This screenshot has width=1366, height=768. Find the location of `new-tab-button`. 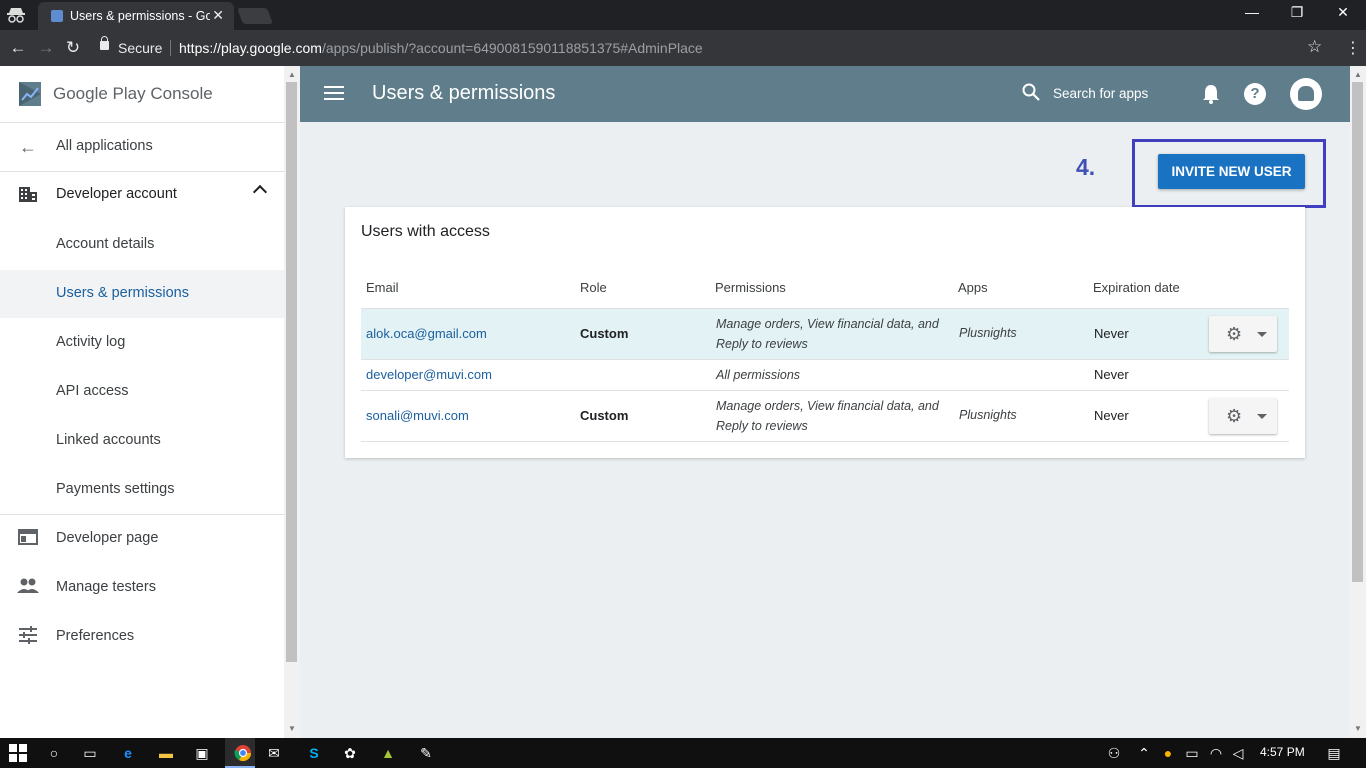

new-tab-button is located at coordinates (255, 16).